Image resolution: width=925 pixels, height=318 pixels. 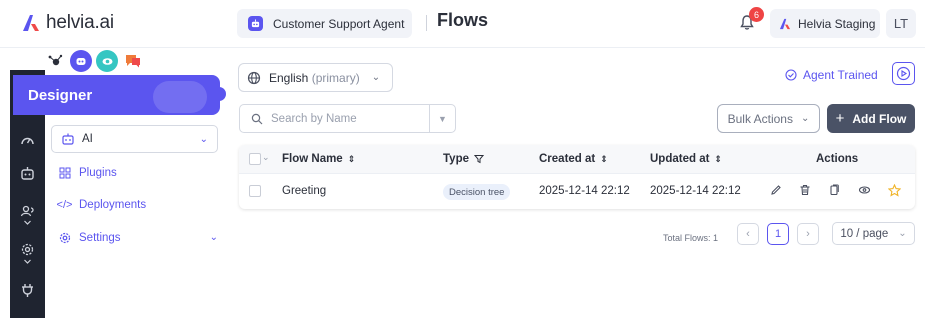 What do you see at coordinates (479, 159) in the screenshot?
I see `filter-icon` at bounding box center [479, 159].